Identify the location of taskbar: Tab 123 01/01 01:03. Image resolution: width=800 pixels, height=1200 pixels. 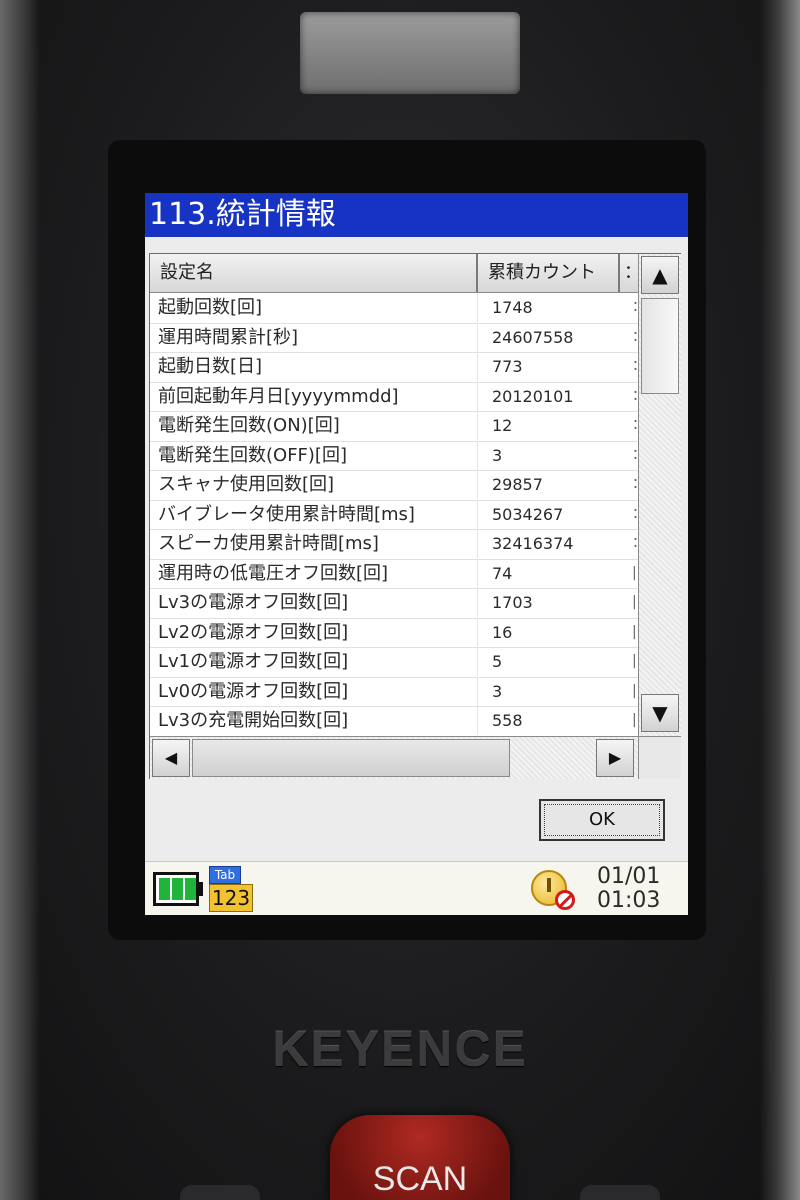
(416, 888).